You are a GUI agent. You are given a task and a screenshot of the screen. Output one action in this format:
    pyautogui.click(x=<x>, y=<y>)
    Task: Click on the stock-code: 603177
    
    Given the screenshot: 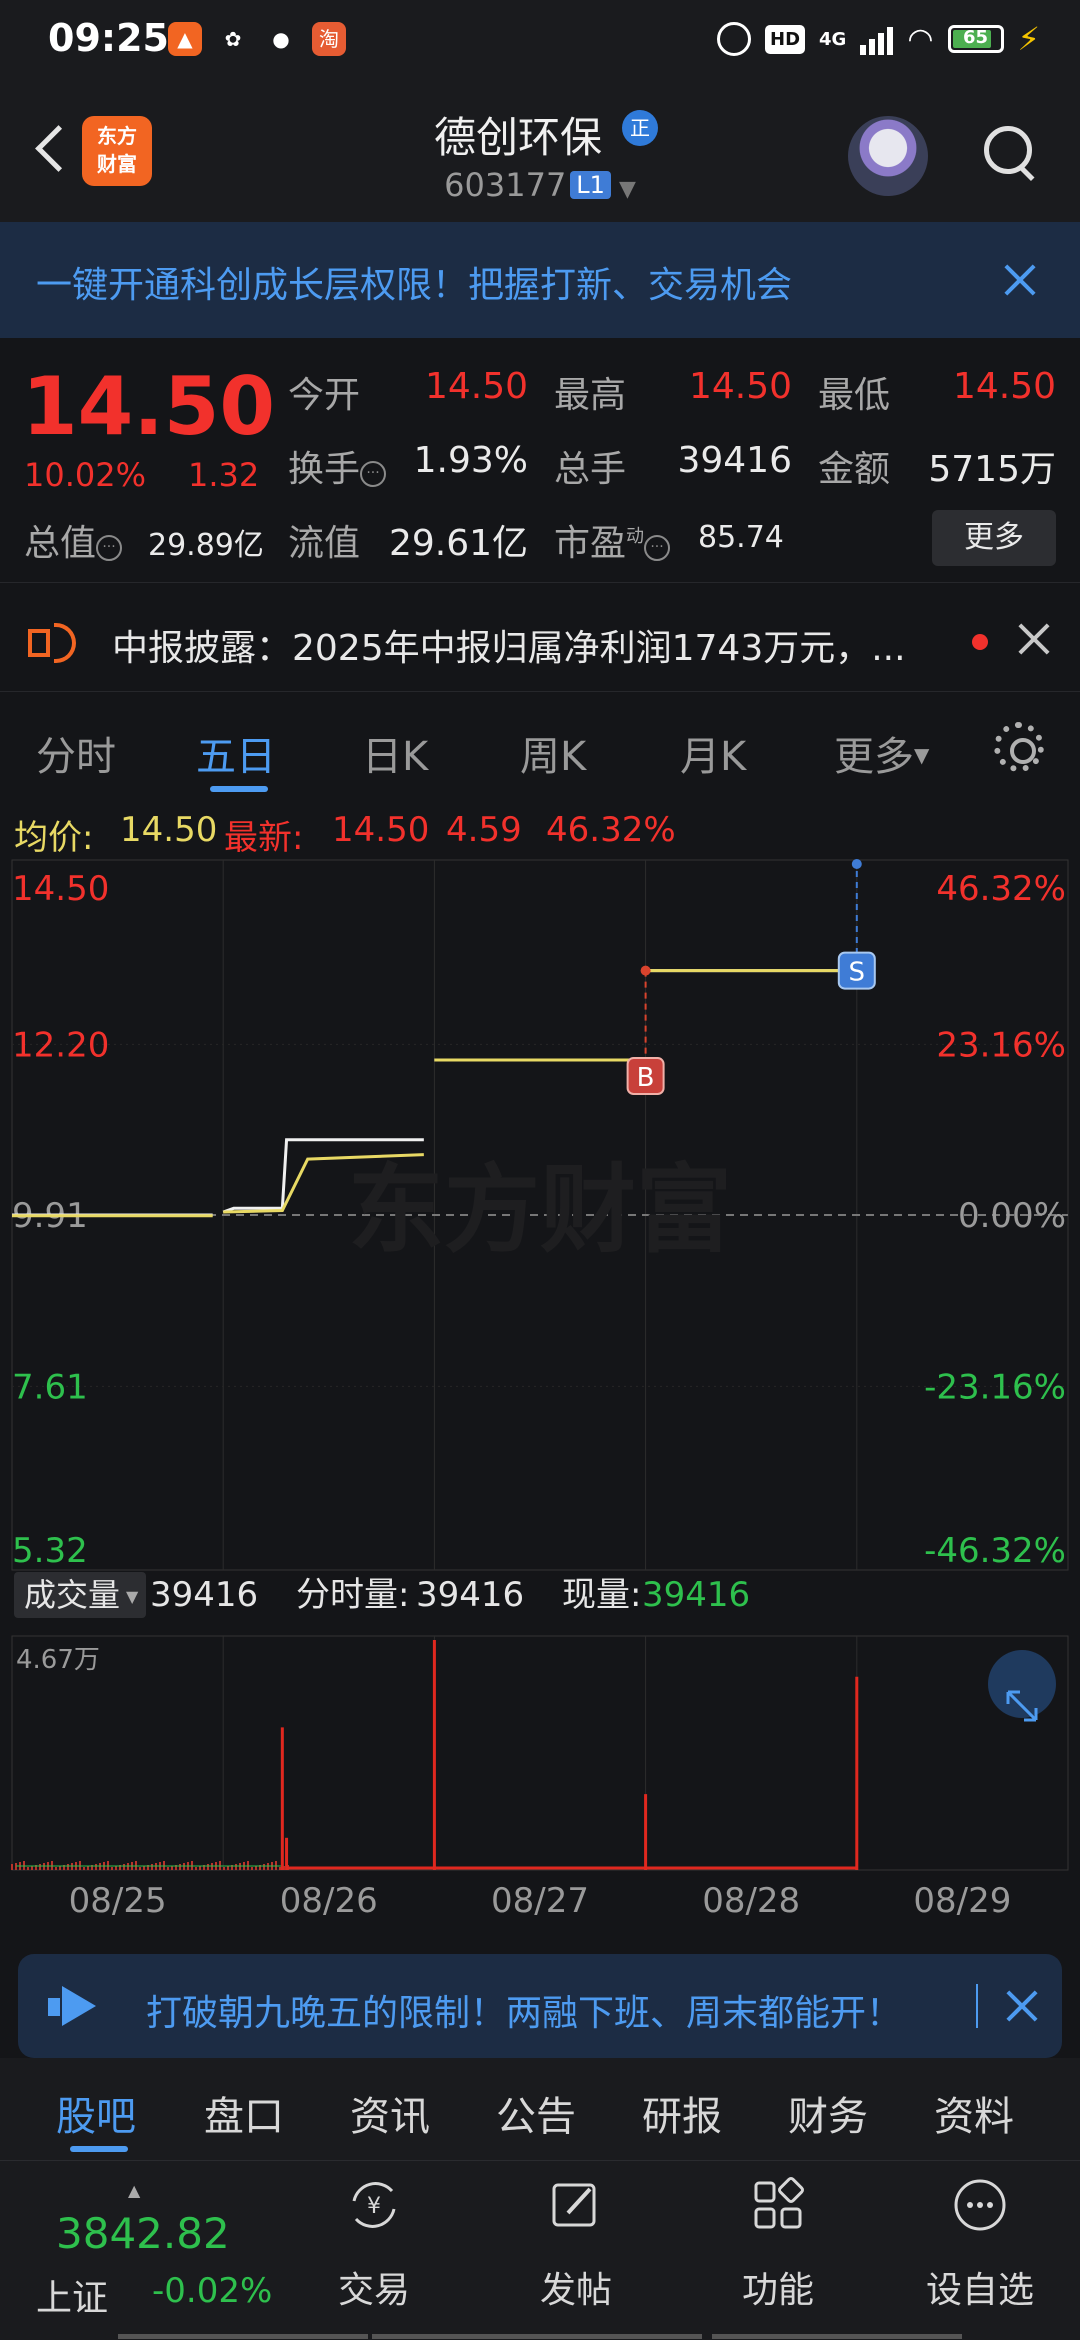 What is the action you would take?
    pyautogui.click(x=505, y=185)
    